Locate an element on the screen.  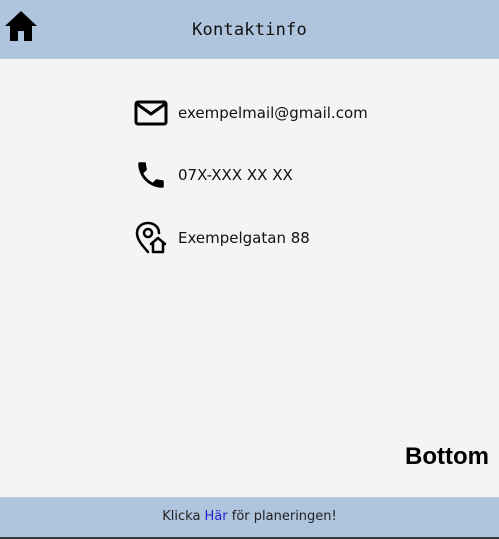
phone-icon is located at coordinates (151, 175).